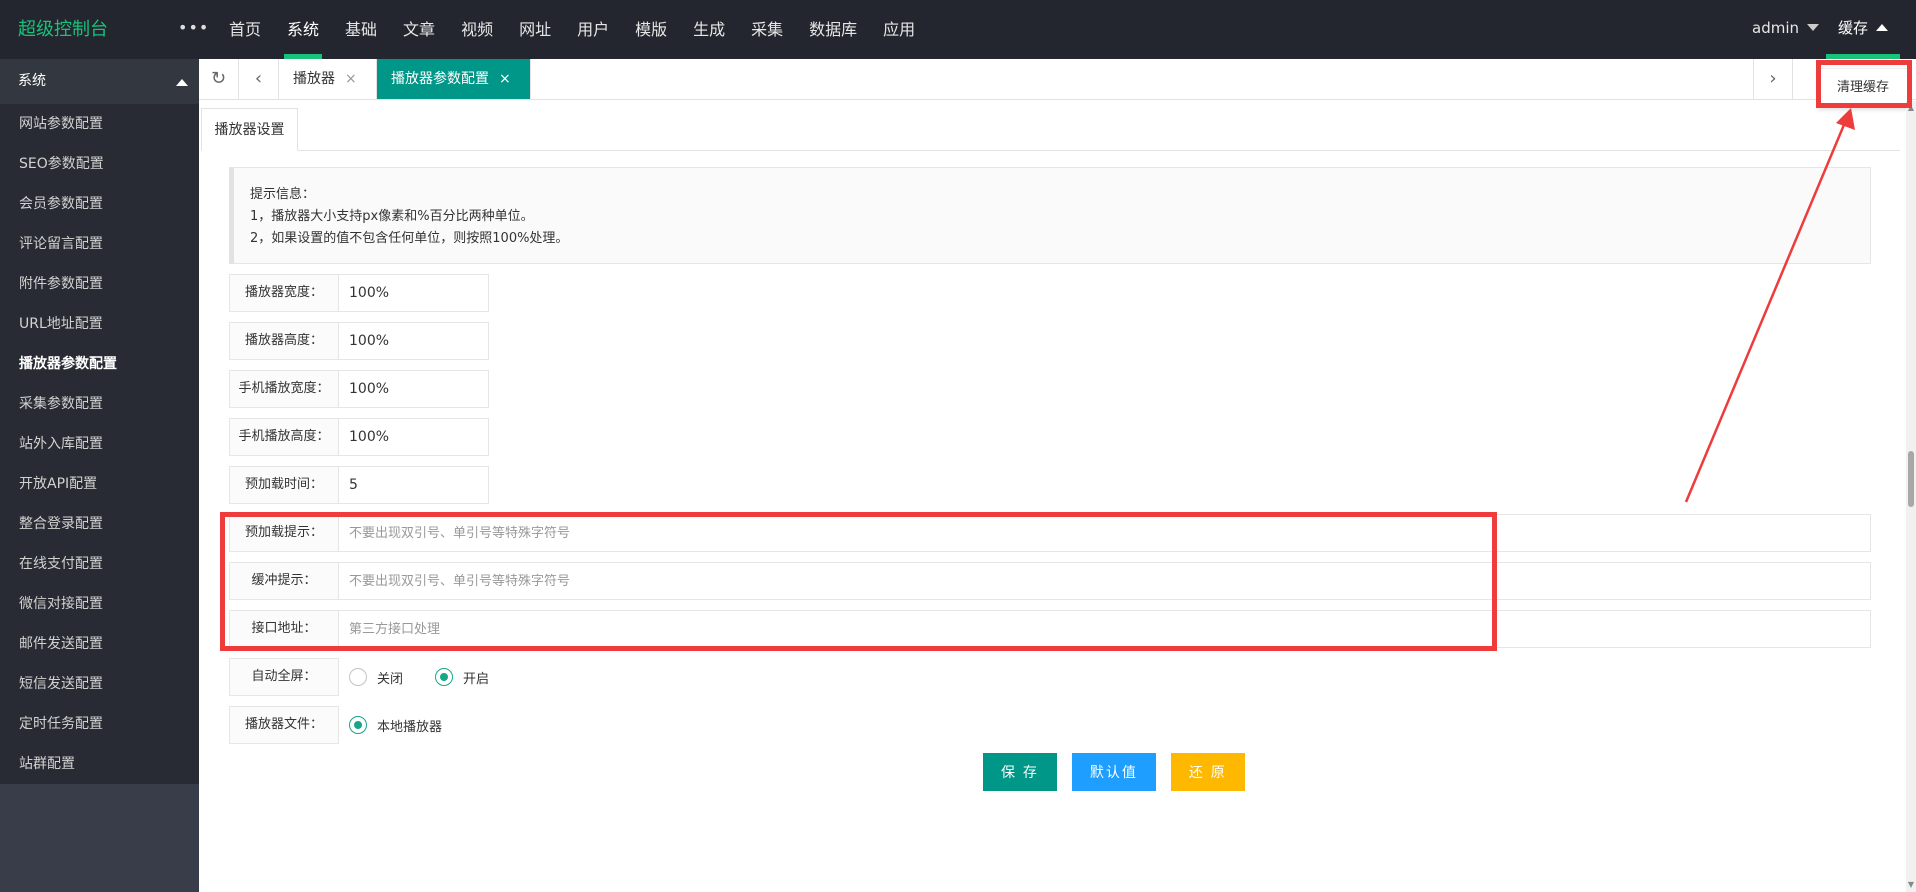 Image resolution: width=1916 pixels, height=892 pixels. I want to click on nav-video: 视频, so click(477, 29).